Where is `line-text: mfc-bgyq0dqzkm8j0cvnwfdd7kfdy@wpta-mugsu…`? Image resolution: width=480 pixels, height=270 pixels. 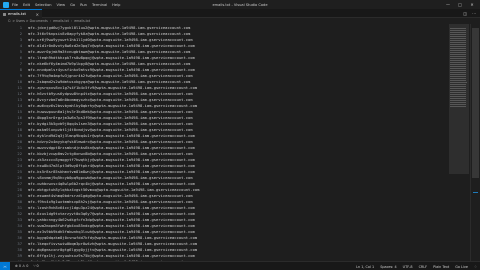 line-text: mfc-bgyq0dqzkm8j0cvnwfdd7kfdy@wpta-mugsu… is located at coordinates (113, 237).